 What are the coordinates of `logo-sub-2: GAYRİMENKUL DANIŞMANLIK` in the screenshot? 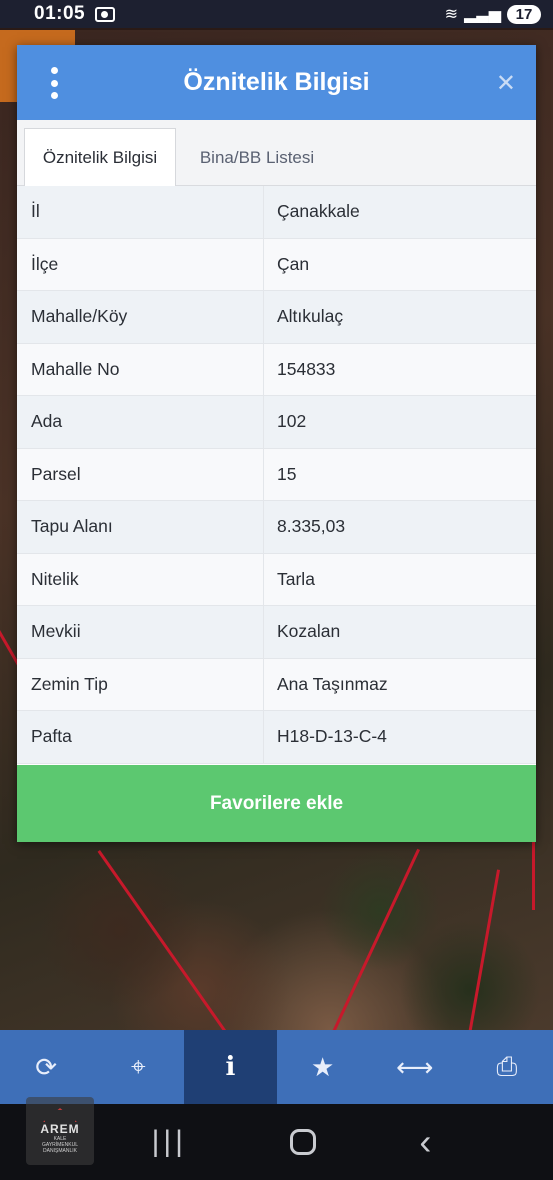 It's located at (60, 1148).